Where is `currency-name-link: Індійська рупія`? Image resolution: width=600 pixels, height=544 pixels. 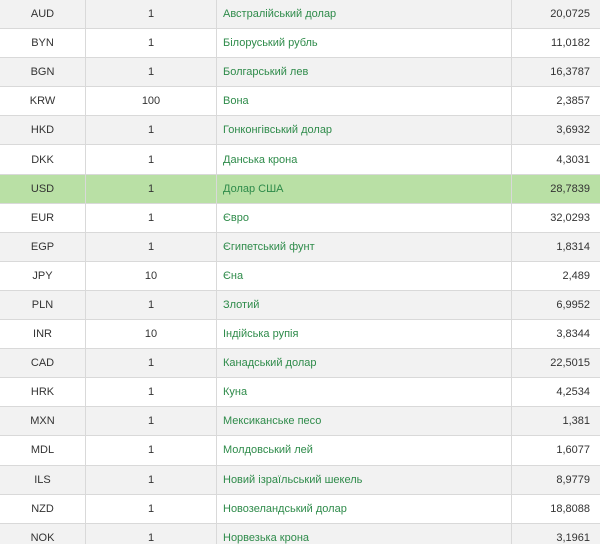
currency-name-link: Індійська рупія is located at coordinates (260, 334).